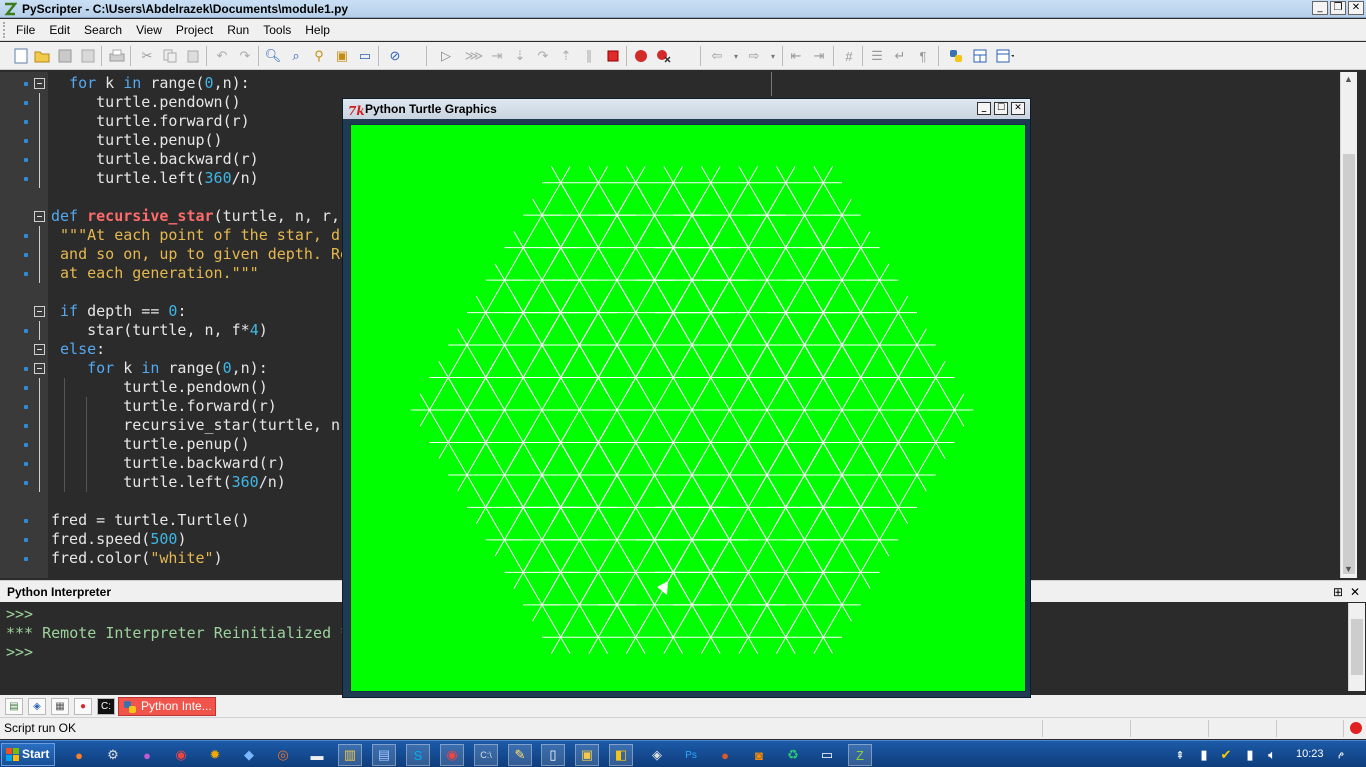 Image resolution: width=1366 pixels, height=767 pixels. What do you see at coordinates (395, 56) in the screenshot?
I see `syntax-check-icon: ⊘` at bounding box center [395, 56].